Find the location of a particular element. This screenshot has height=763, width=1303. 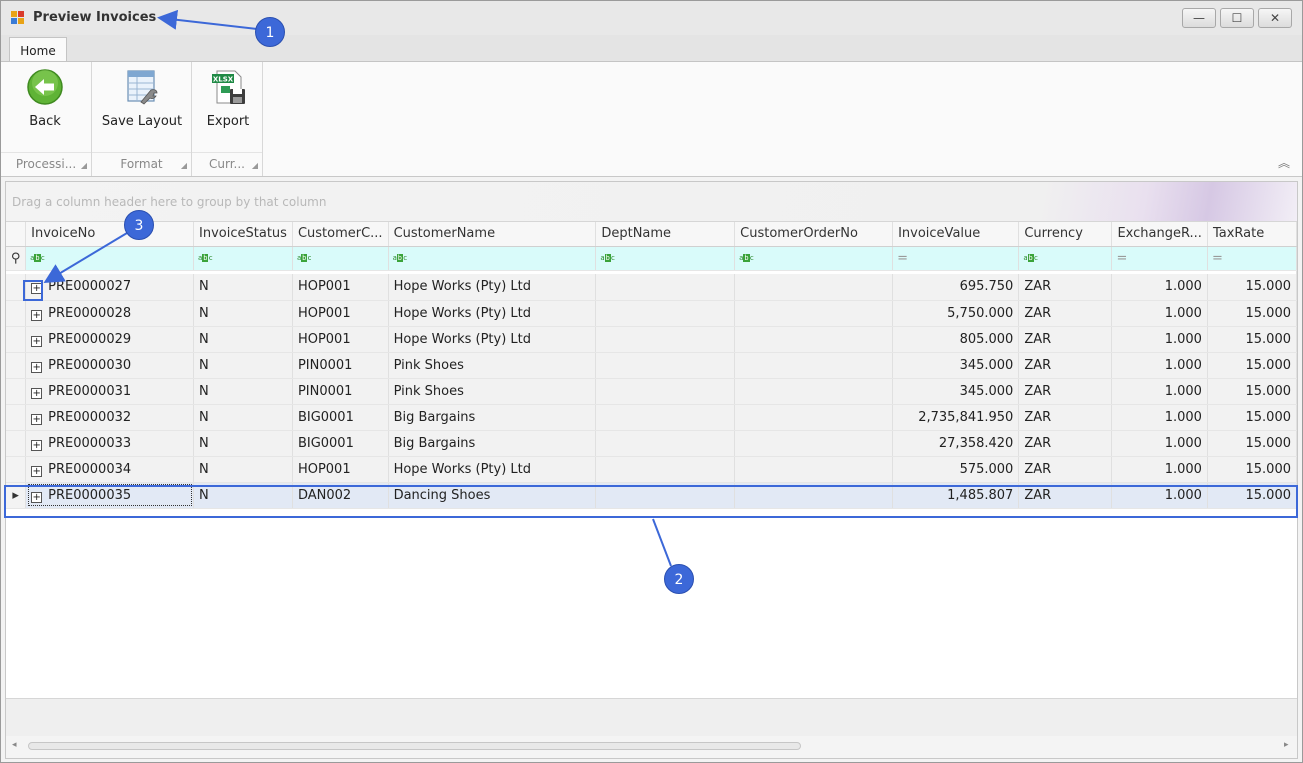

horizontal-scrollbar: ◂ ▸ is located at coordinates (651, 747).